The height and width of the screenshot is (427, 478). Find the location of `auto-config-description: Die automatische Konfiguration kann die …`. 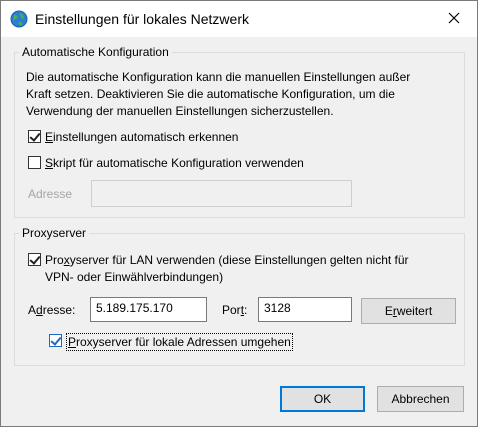

auto-config-description: Die automatische Konfiguration kann die … is located at coordinates (241, 94).